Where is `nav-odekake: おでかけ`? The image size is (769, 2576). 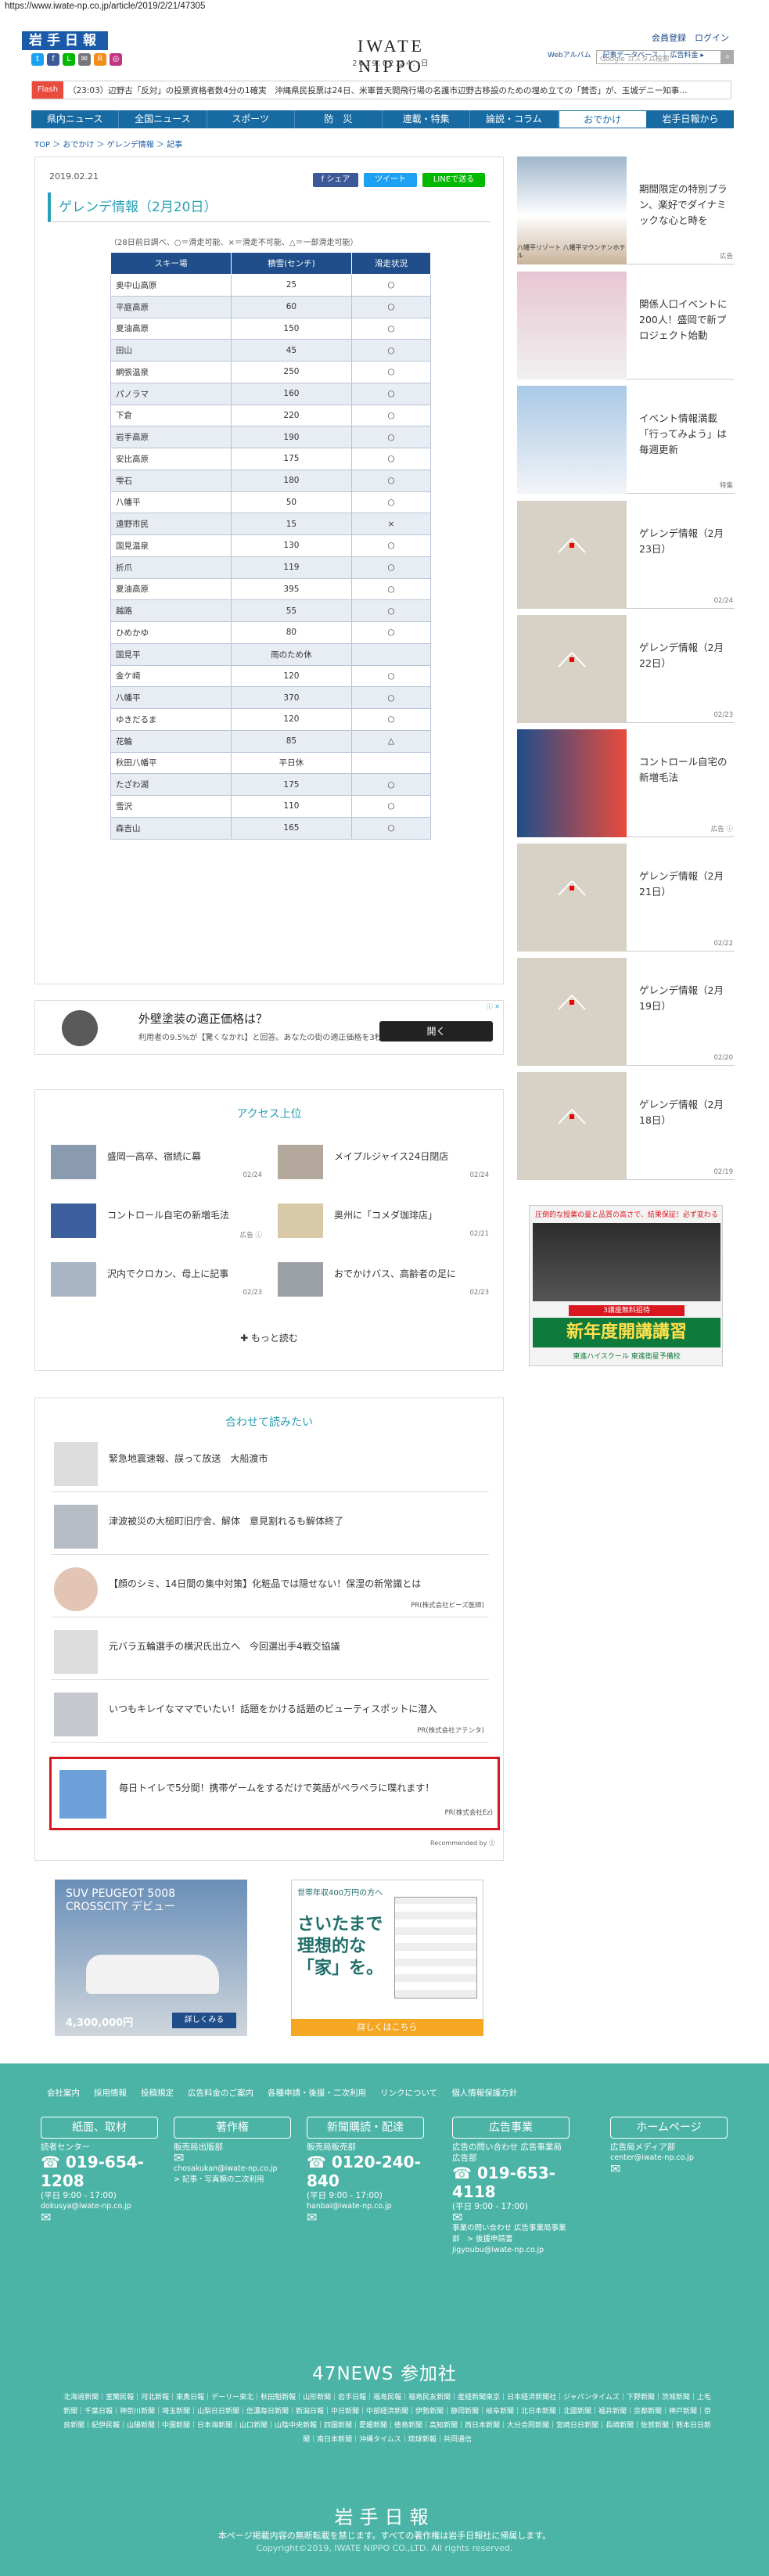 nav-odekake: おでかけ is located at coordinates (602, 119).